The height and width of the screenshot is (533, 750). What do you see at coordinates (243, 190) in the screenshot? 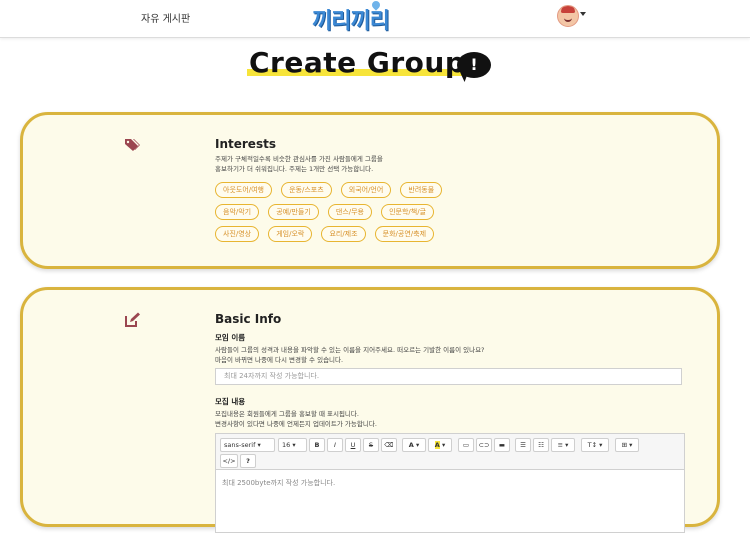
I see `interest-chip: 아웃도어/여행` at bounding box center [243, 190].